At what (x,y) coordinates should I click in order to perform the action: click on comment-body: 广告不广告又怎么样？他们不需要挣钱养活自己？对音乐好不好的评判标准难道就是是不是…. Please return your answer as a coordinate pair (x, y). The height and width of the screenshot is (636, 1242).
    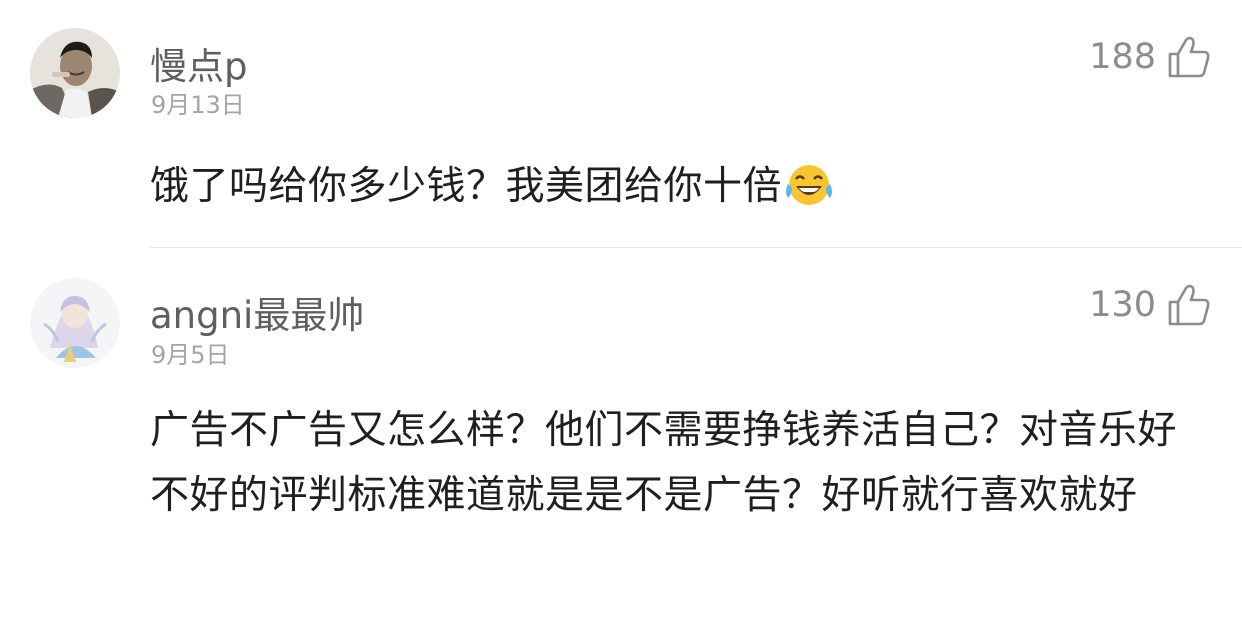
    Looking at the image, I should click on (664, 463).